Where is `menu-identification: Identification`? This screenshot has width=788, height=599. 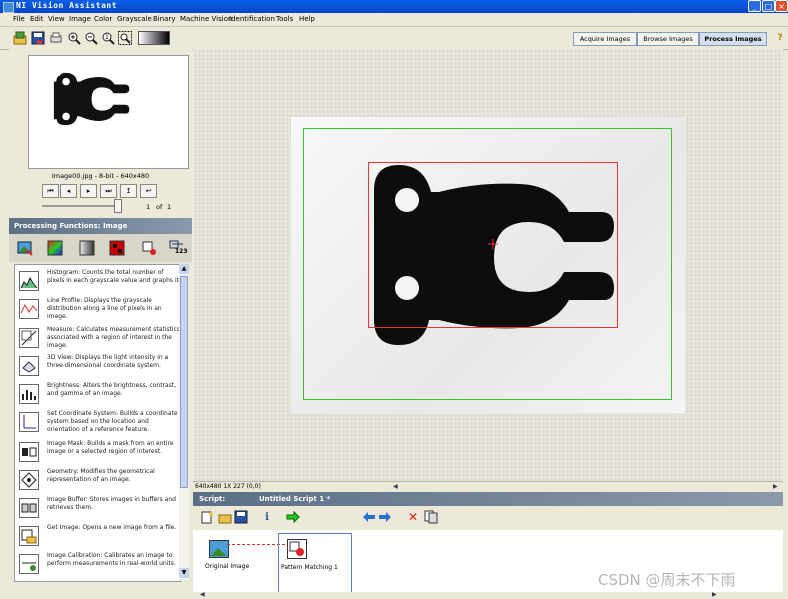 menu-identification: Identification is located at coordinates (252, 19).